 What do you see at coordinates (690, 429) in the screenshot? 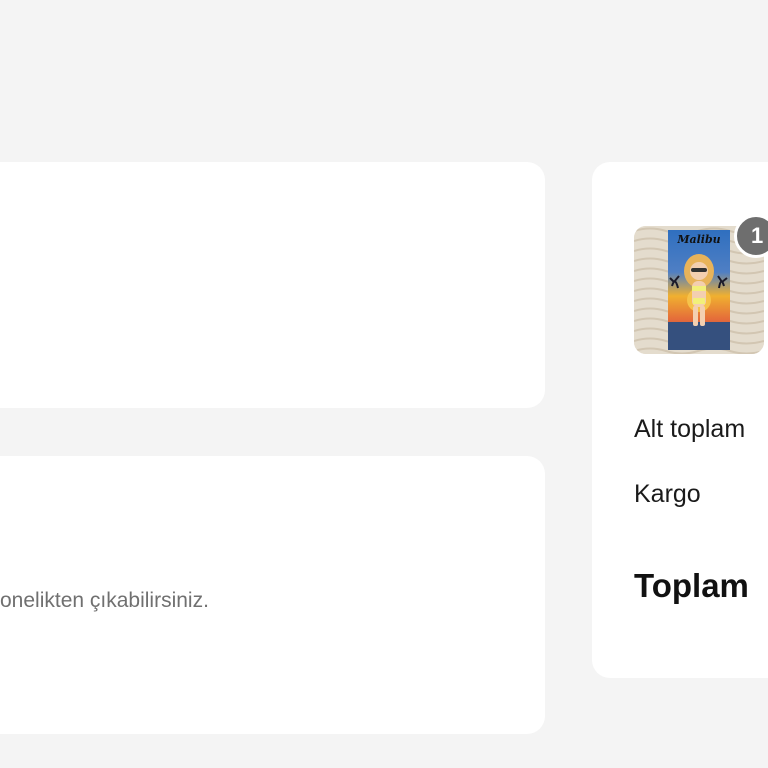
I see `subtotal-label: Alt toplam` at bounding box center [690, 429].